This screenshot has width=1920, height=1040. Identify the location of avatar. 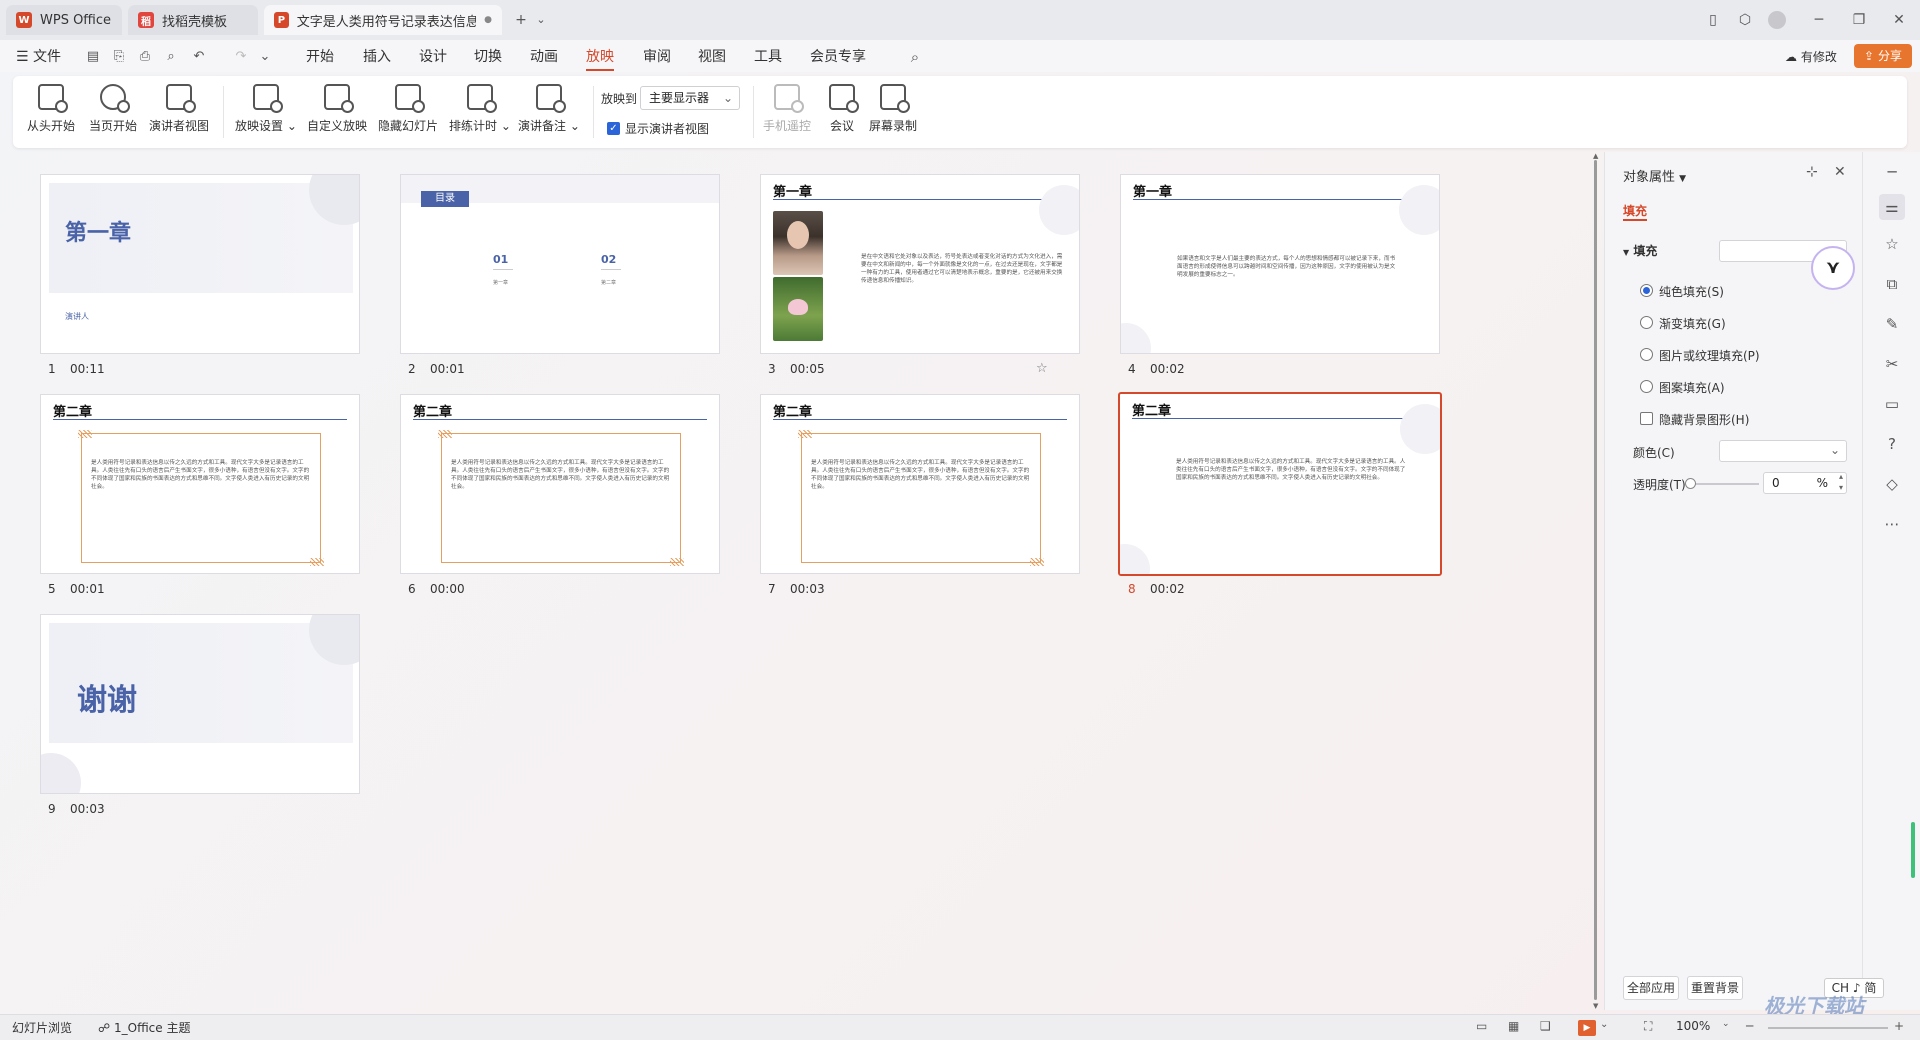
(1777, 20).